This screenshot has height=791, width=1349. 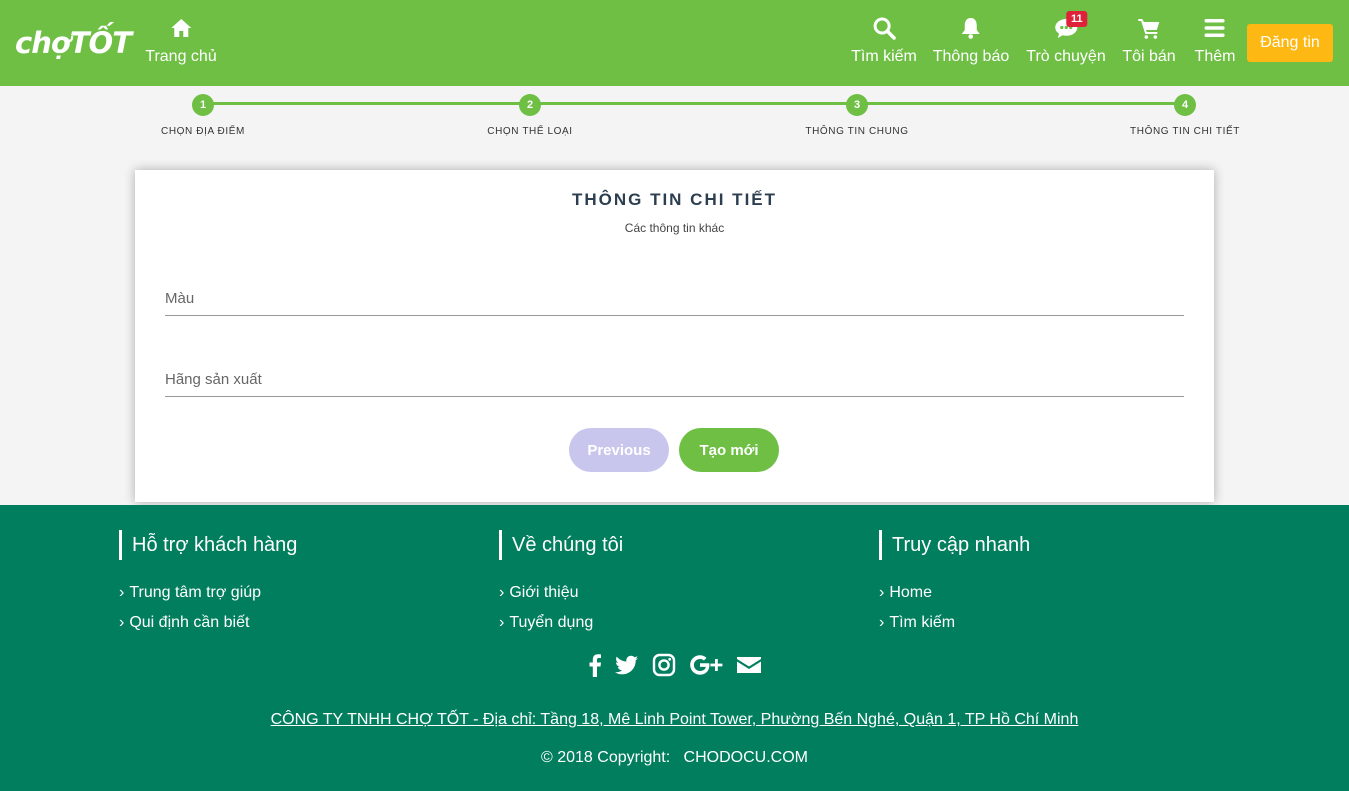 What do you see at coordinates (1066, 41) in the screenshot?
I see `nav-chat: 11 Trò chuyện` at bounding box center [1066, 41].